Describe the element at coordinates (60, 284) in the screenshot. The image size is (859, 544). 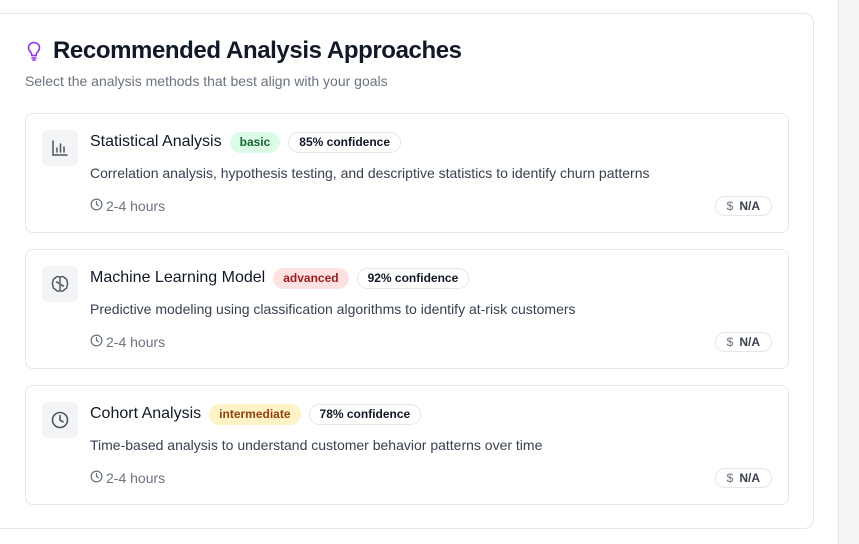
I see `brain-icon` at that location.